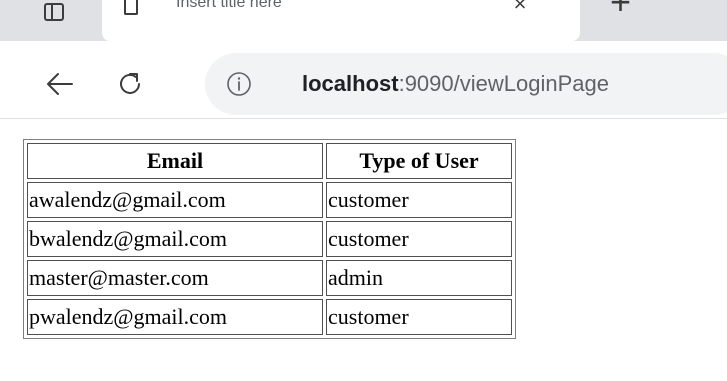 This screenshot has width=727, height=381. I want to click on email-cell: master@master.com, so click(175, 278).